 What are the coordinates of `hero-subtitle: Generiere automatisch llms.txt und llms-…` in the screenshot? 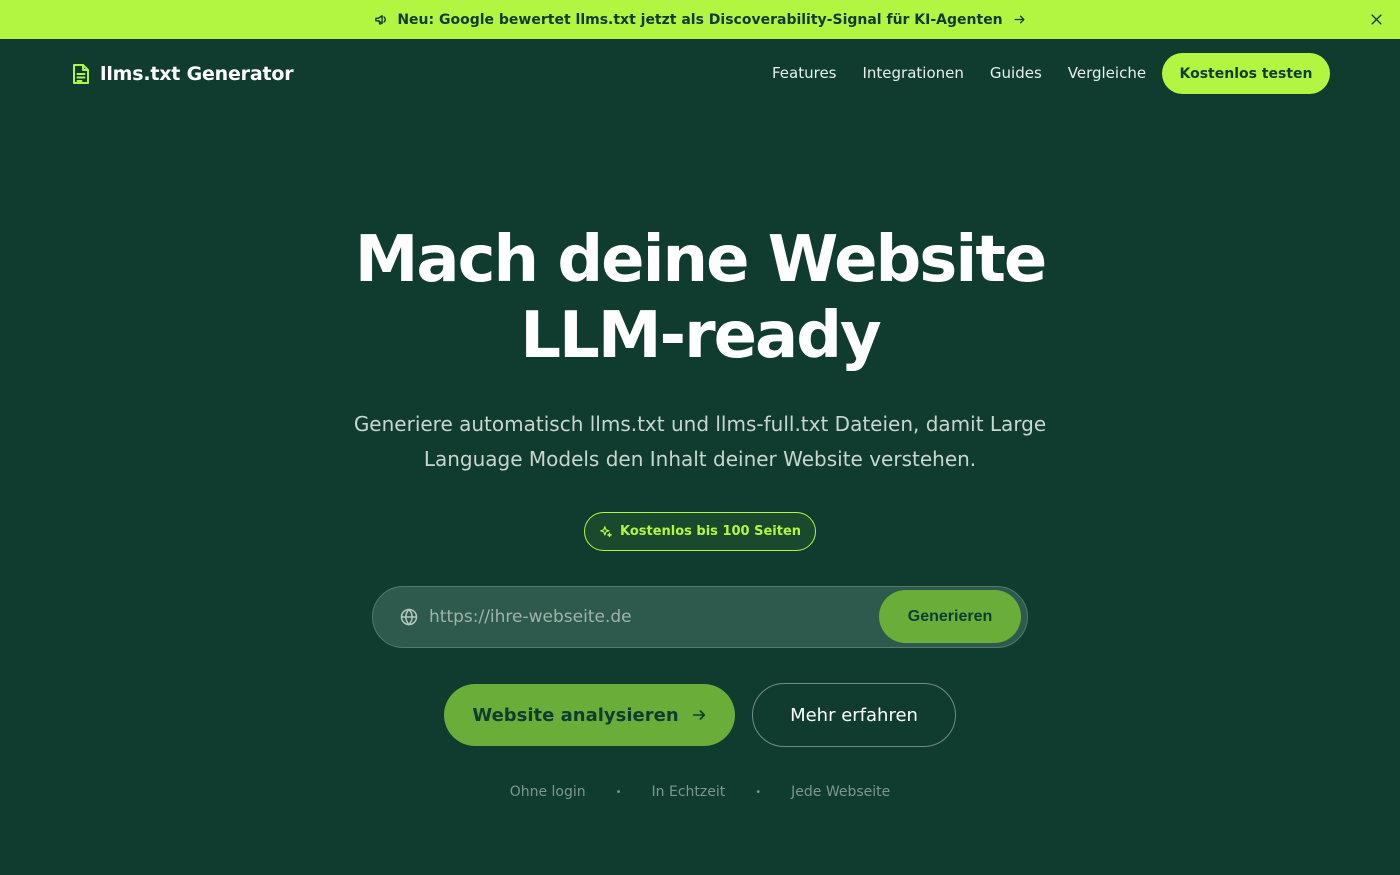 It's located at (700, 442).